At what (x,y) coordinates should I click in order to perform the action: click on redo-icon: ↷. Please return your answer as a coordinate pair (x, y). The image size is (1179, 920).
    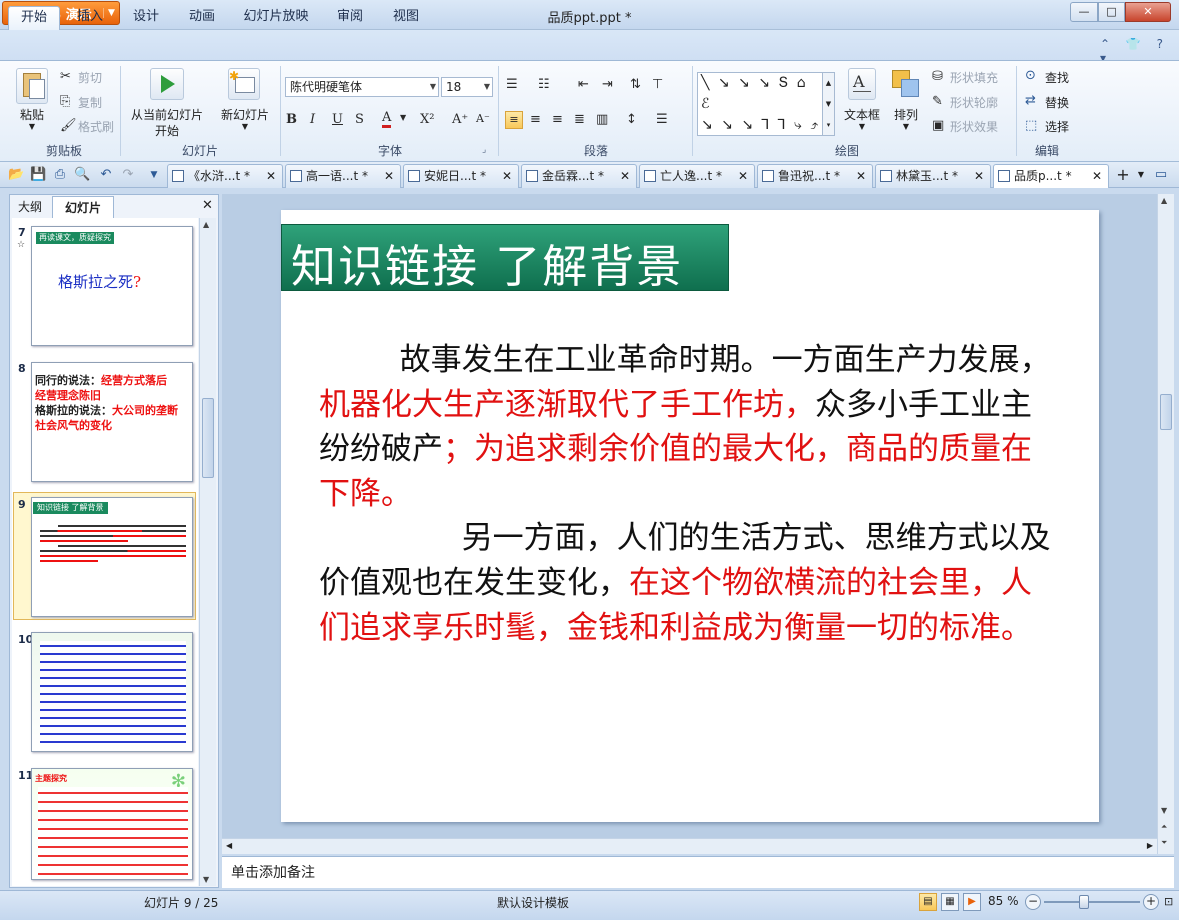
    Looking at the image, I should click on (128, 175).